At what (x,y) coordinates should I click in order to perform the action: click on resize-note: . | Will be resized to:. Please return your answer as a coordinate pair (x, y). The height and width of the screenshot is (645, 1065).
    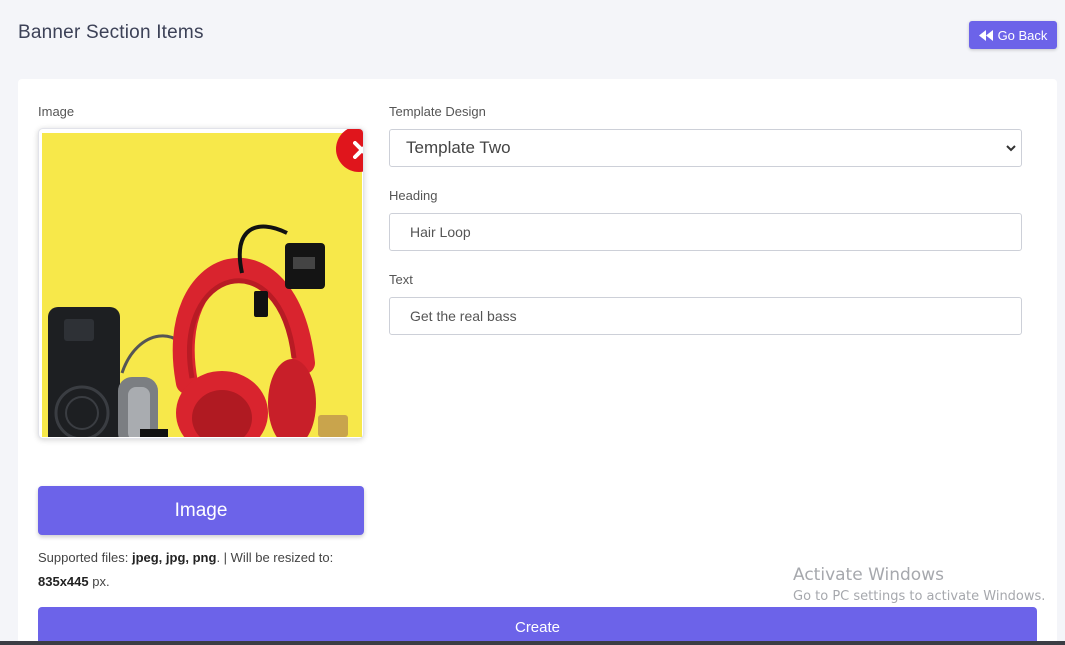
    Looking at the image, I should click on (275, 557).